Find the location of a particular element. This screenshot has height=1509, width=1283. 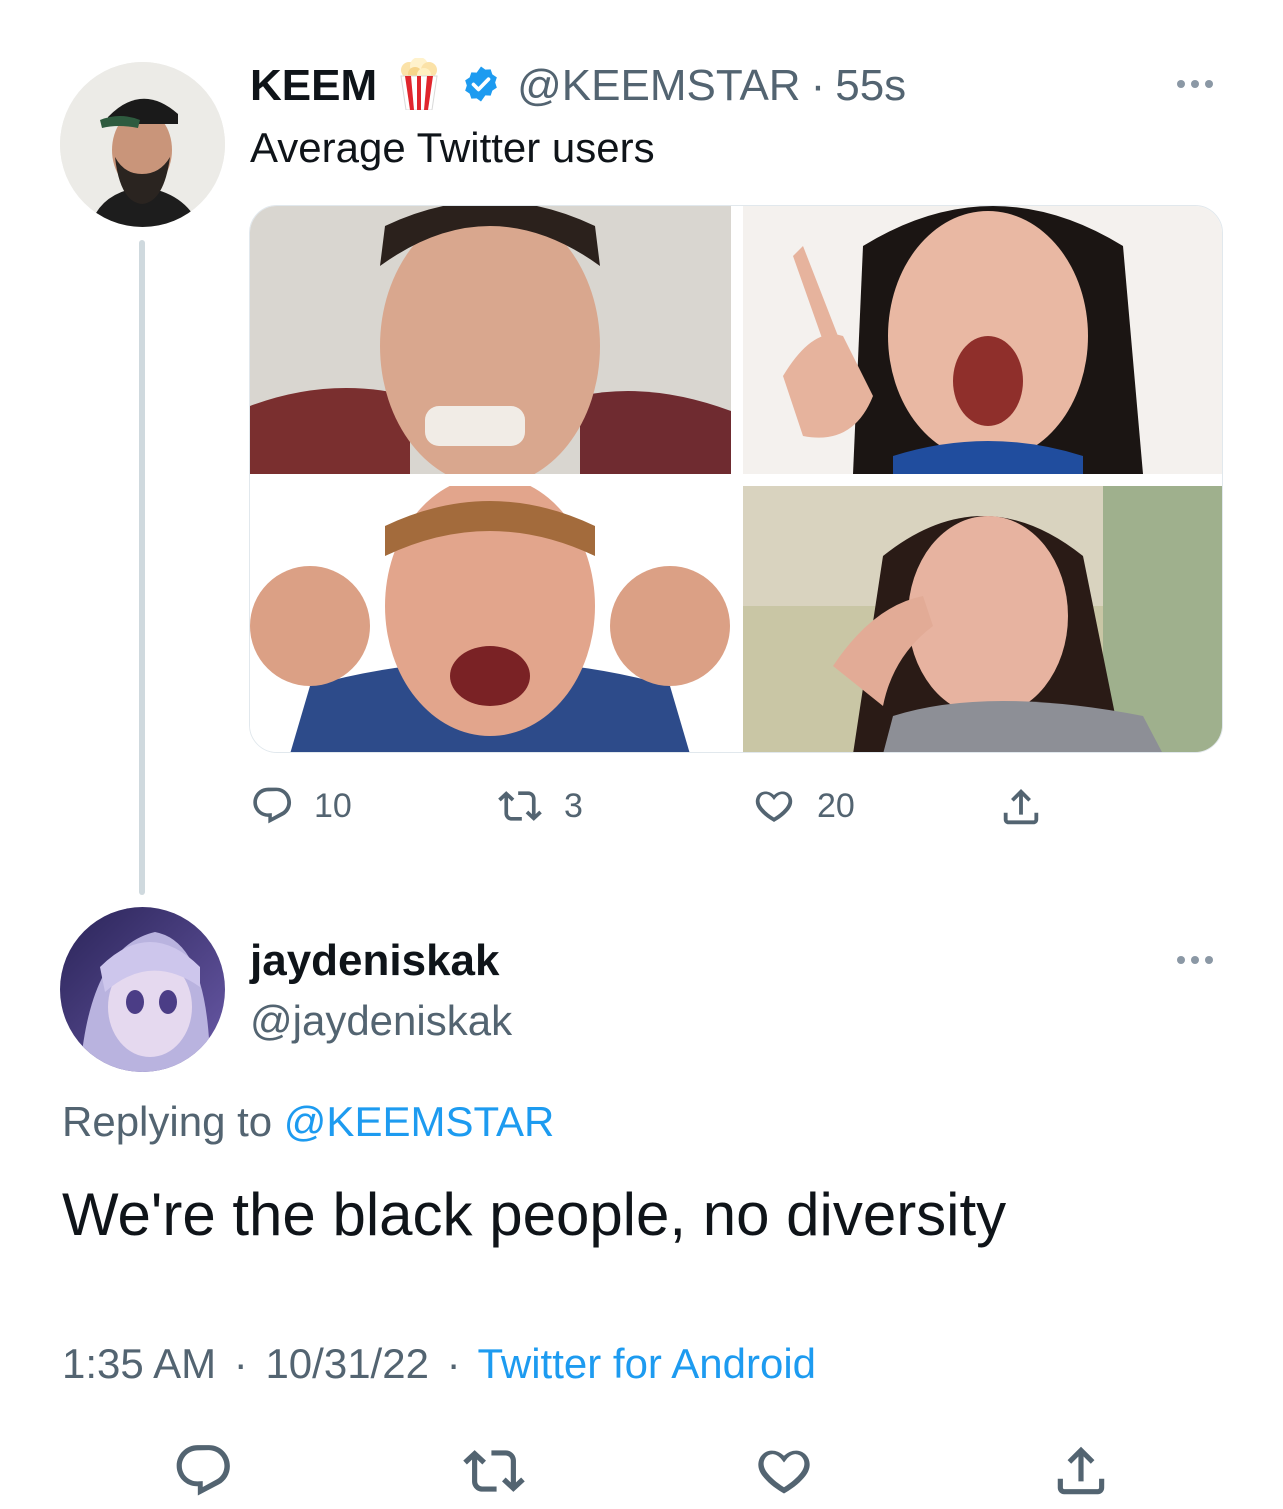

reply-date: 10/31/22 is located at coordinates (347, 1363).